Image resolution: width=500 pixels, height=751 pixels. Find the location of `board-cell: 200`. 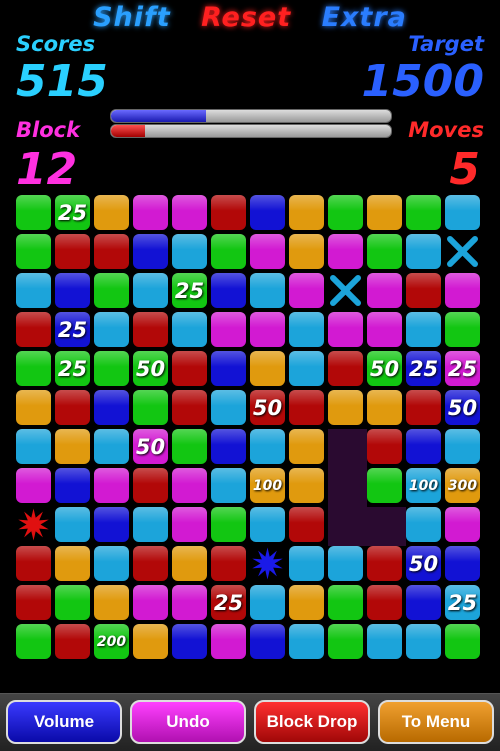

board-cell: 200 is located at coordinates (111, 641).